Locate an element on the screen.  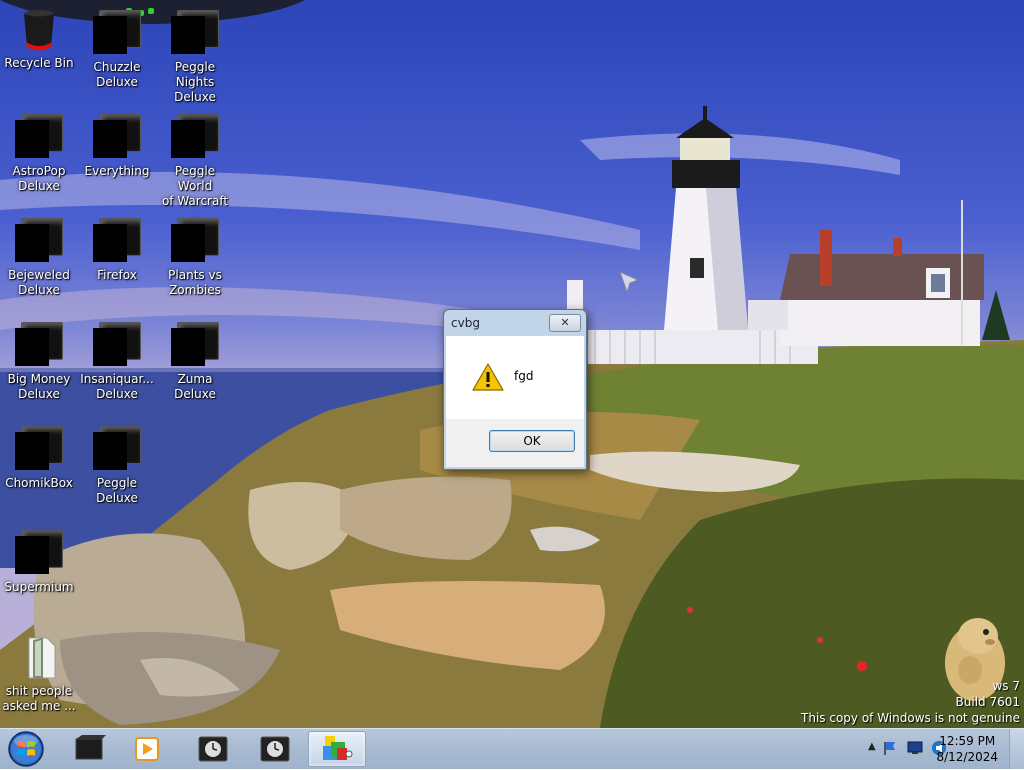
chuzzle-deluxe-icon is located at coordinates (117, 34).